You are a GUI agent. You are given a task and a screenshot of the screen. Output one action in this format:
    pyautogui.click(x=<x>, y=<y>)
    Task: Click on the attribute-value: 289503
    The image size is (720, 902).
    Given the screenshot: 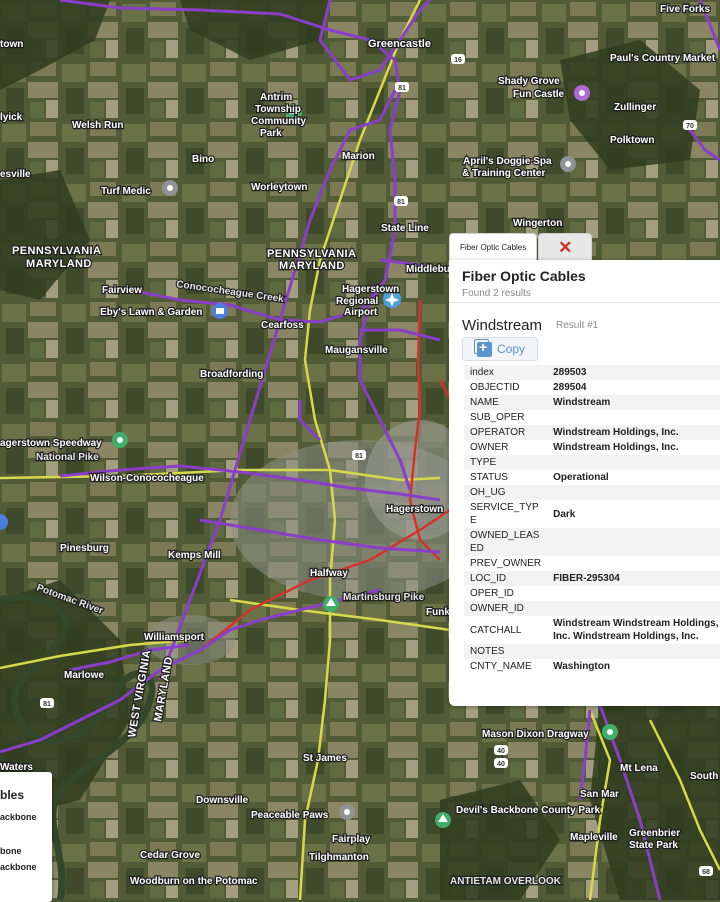 What is the action you would take?
    pyautogui.click(x=633, y=372)
    